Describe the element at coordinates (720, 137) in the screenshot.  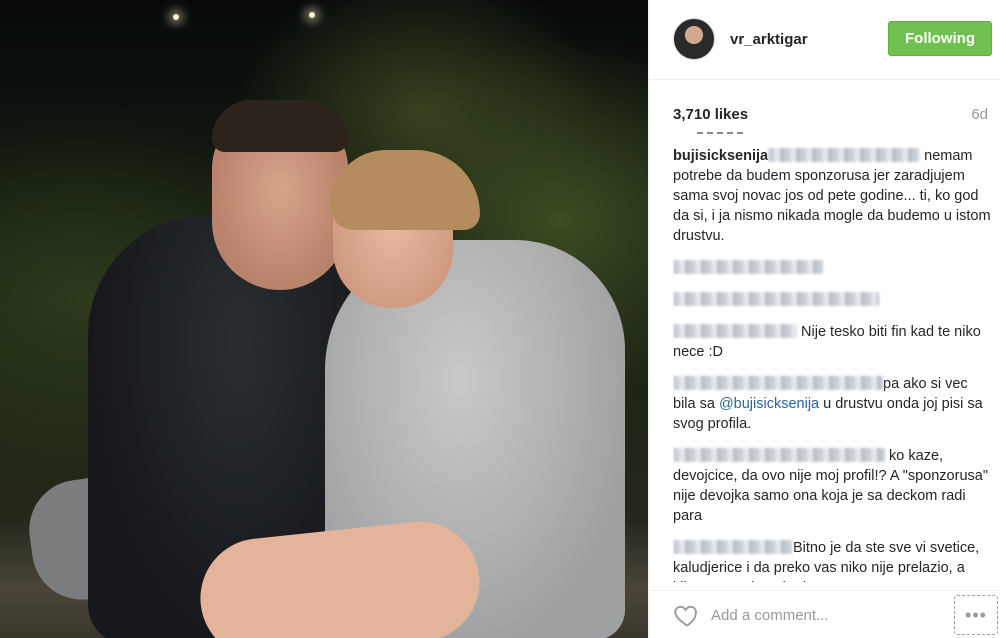
I see `load-more-indicator` at that location.